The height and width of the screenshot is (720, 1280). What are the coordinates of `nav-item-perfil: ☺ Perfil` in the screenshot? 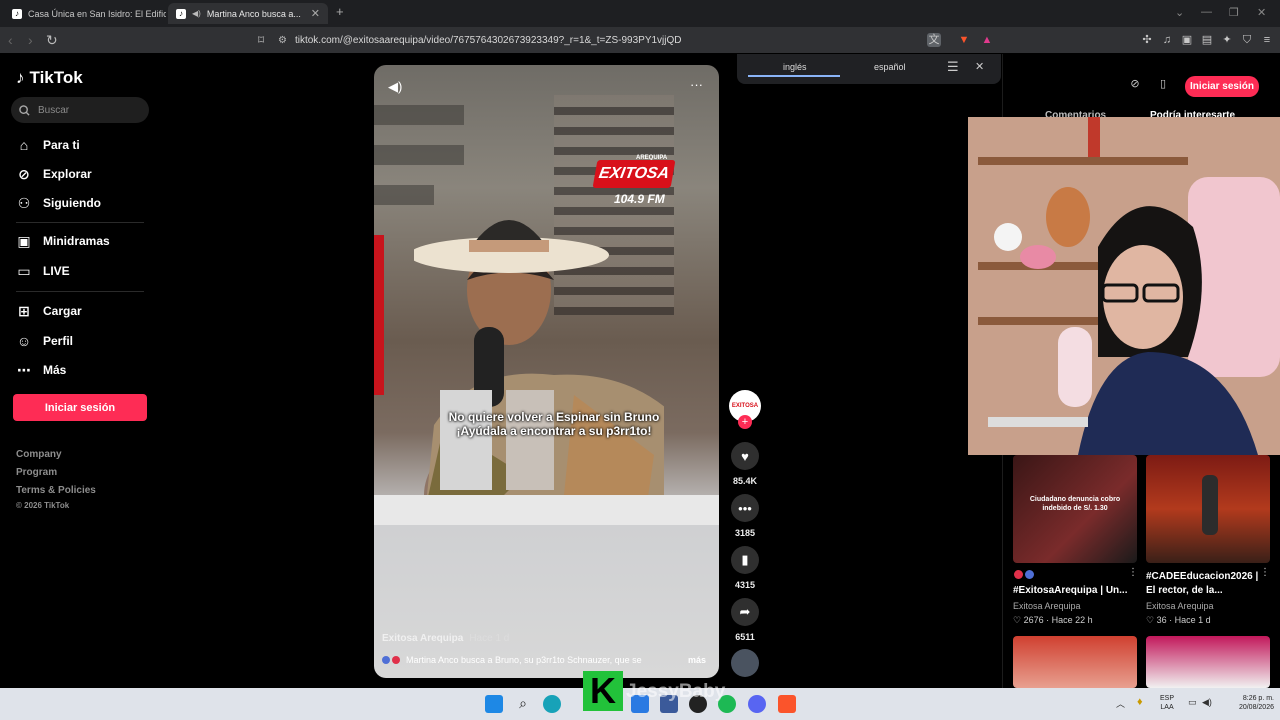 It's located at (44, 341).